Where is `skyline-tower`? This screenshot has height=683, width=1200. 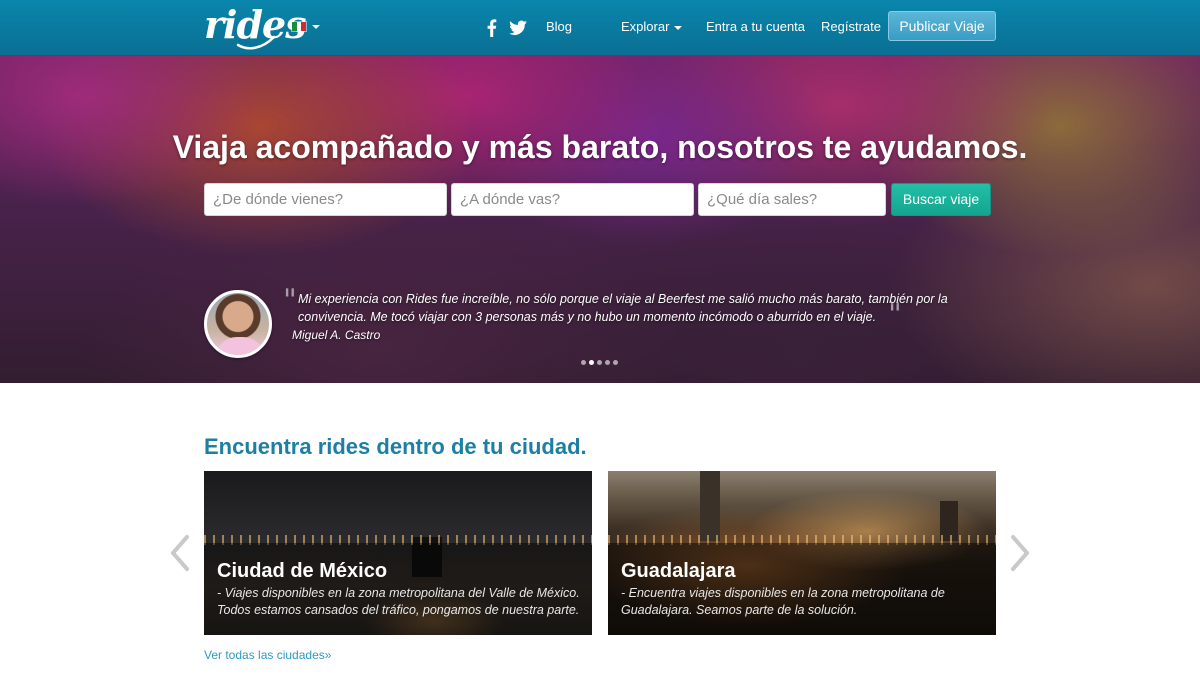
skyline-tower is located at coordinates (710, 506).